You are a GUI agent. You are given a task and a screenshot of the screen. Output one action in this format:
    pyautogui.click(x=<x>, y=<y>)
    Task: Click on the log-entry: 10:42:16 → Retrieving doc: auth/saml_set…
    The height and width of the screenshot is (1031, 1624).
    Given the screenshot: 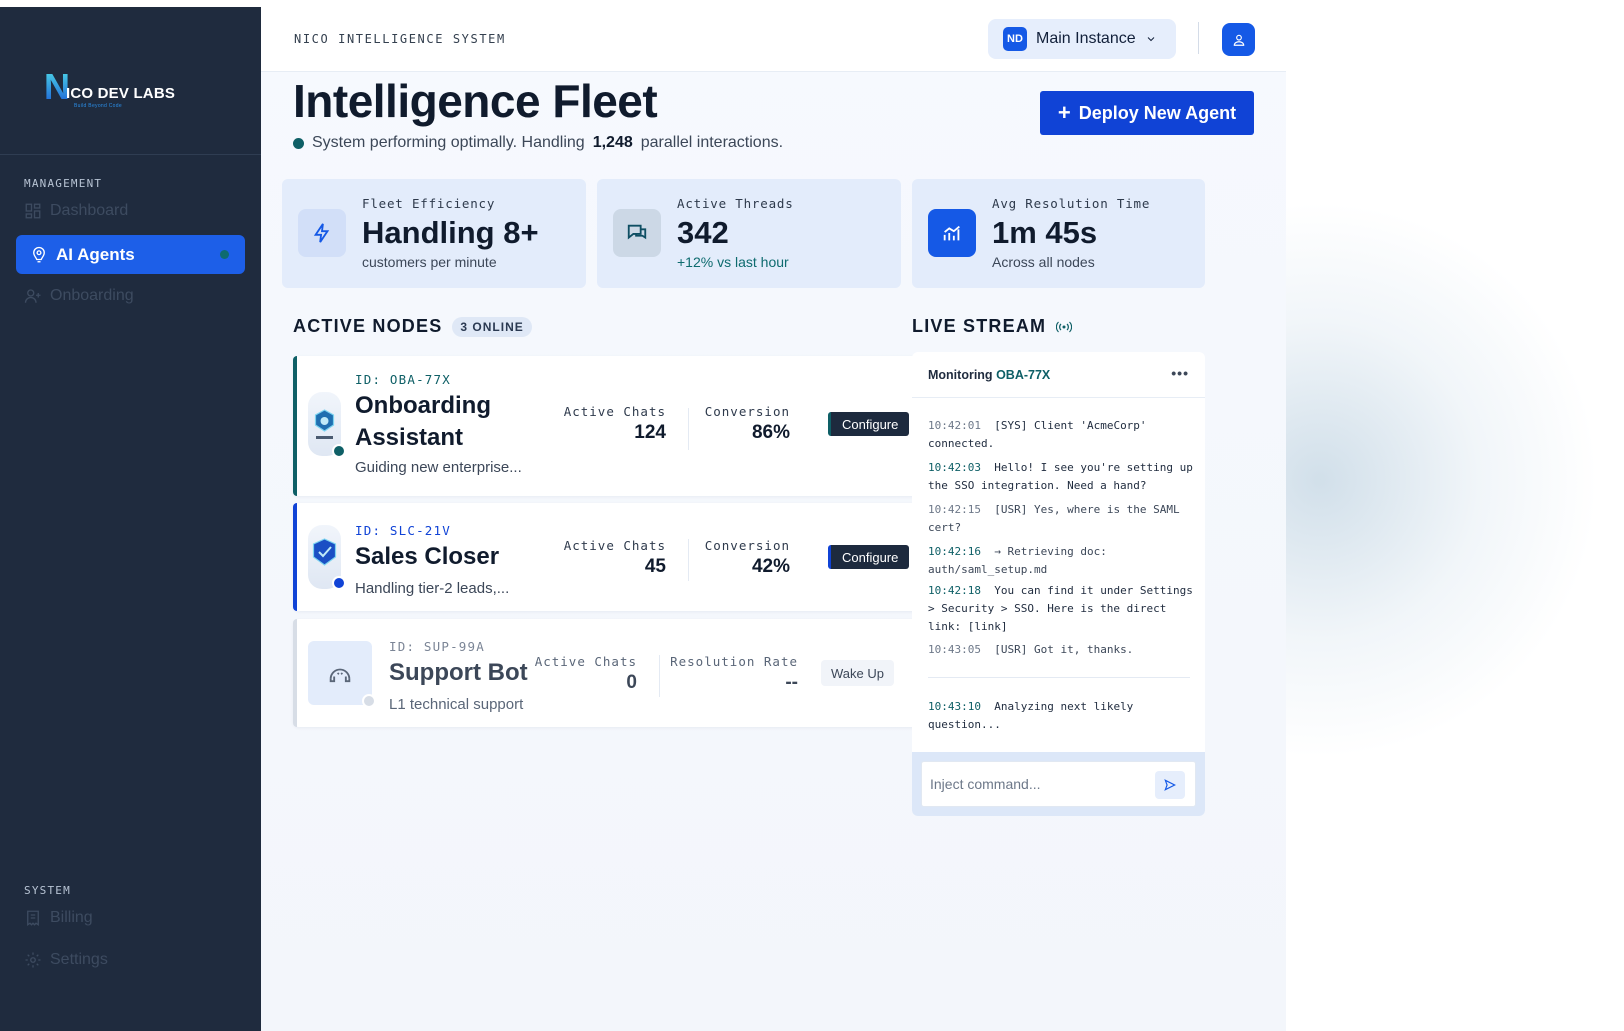 What is the action you would take?
    pyautogui.click(x=1061, y=561)
    